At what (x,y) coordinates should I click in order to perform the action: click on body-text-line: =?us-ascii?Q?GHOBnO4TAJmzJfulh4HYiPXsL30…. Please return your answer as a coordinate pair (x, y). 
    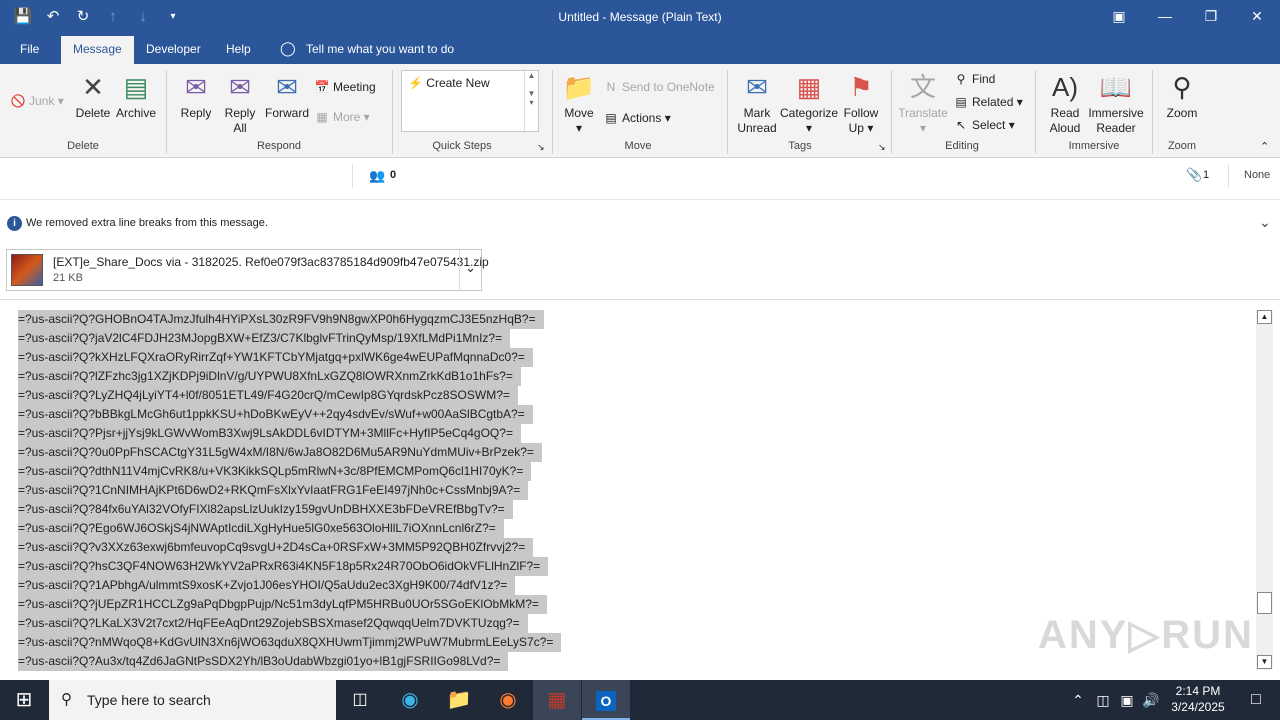
    Looking at the image, I should click on (281, 319).